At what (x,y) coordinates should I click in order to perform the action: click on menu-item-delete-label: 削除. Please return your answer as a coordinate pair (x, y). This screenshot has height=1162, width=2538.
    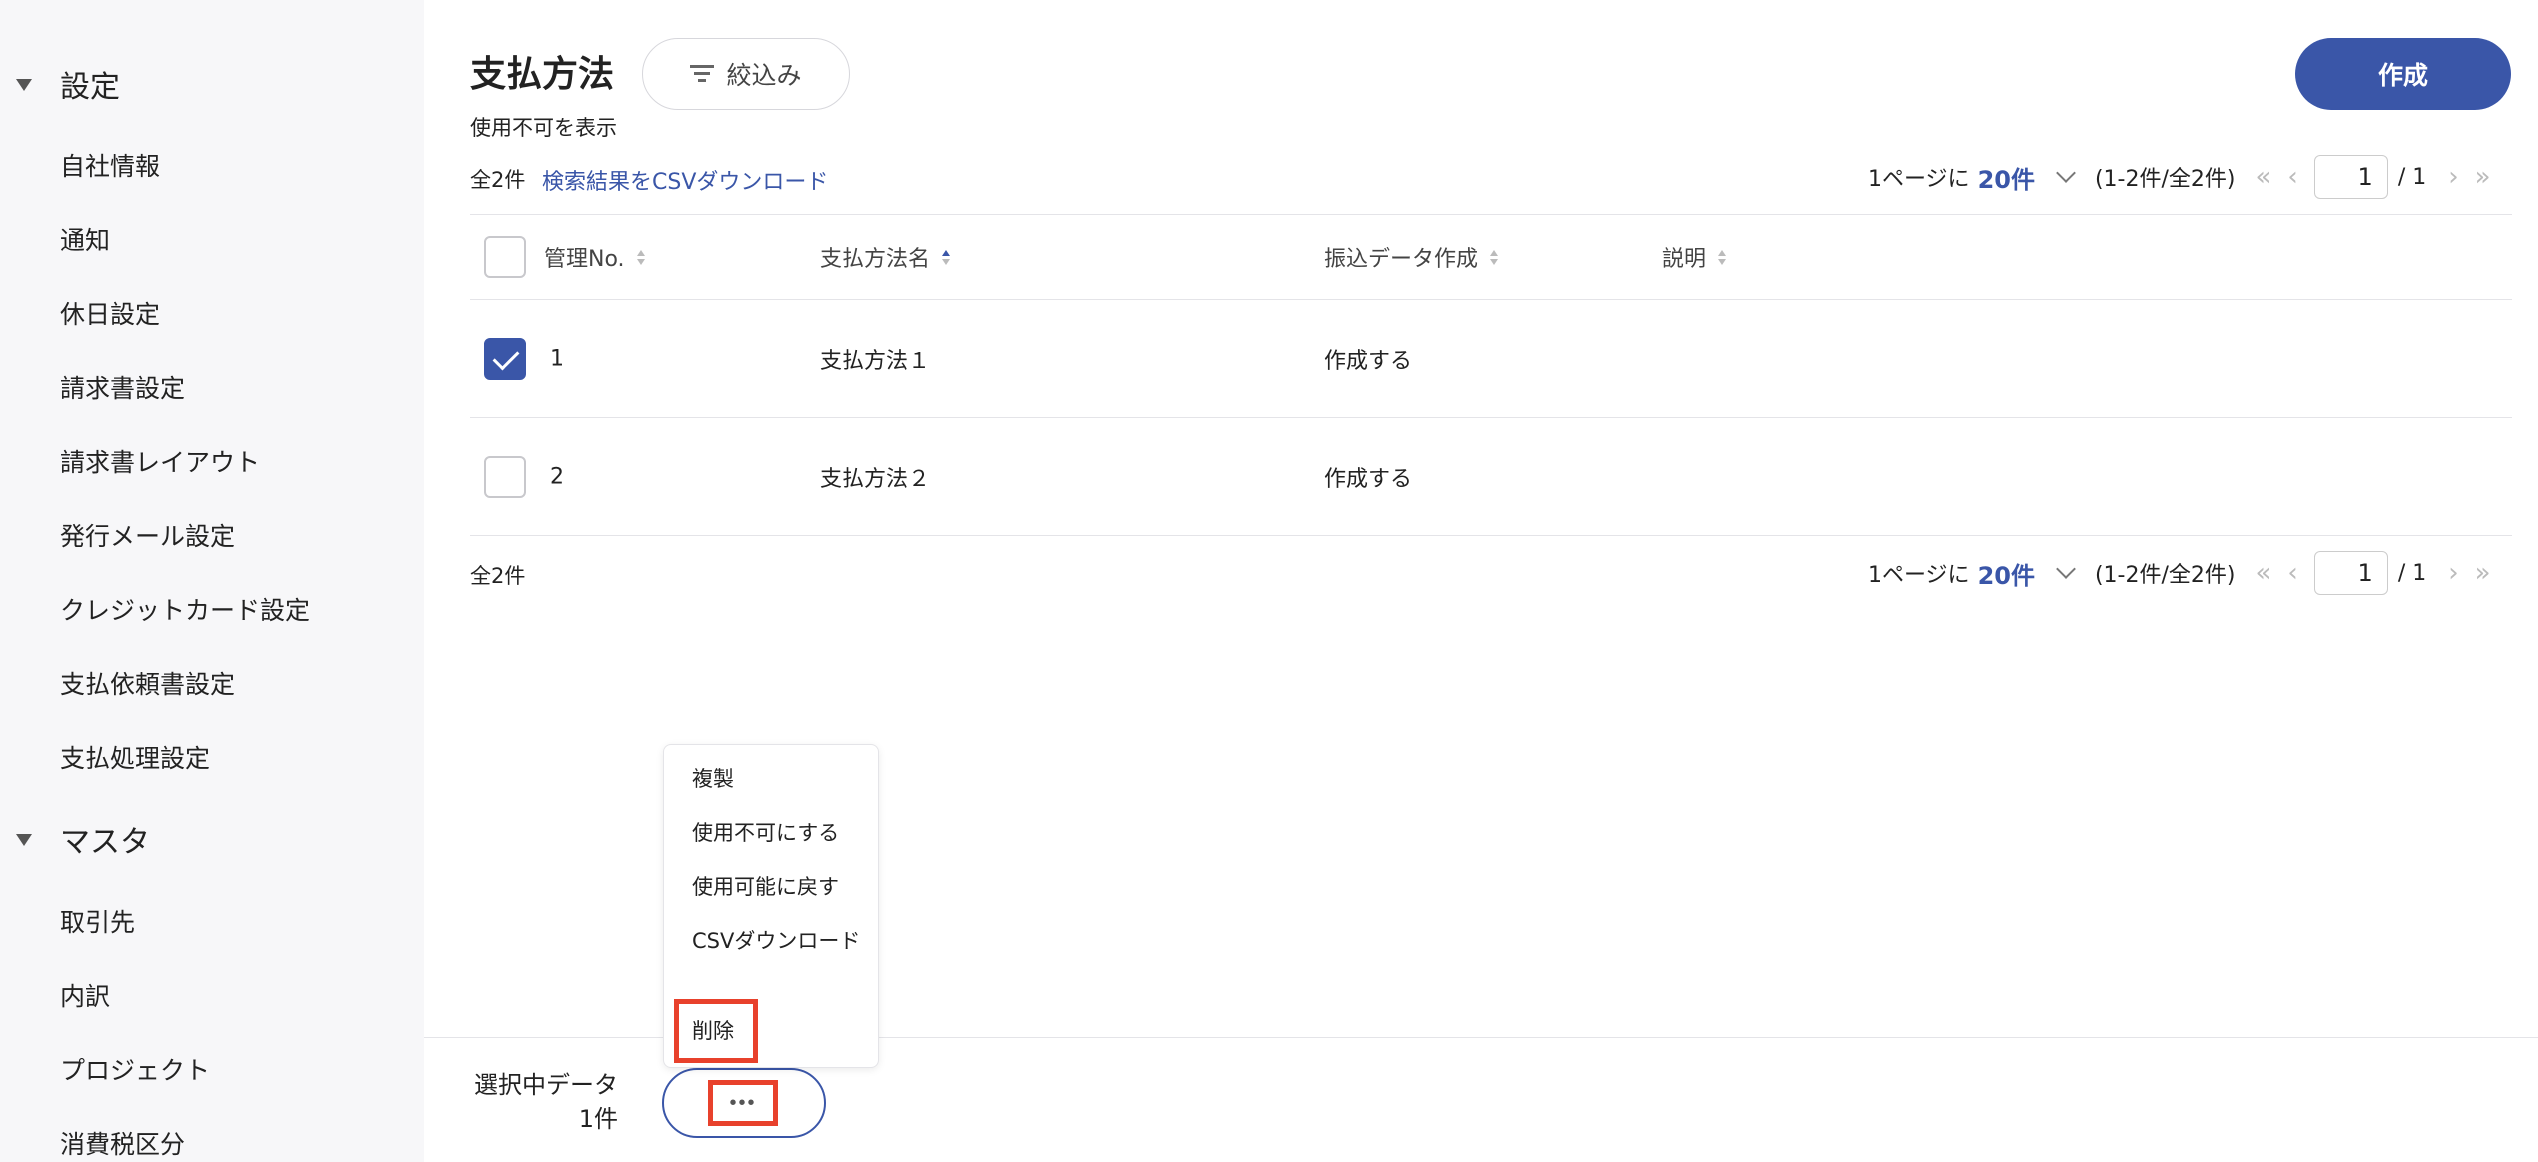
    Looking at the image, I should click on (713, 1031).